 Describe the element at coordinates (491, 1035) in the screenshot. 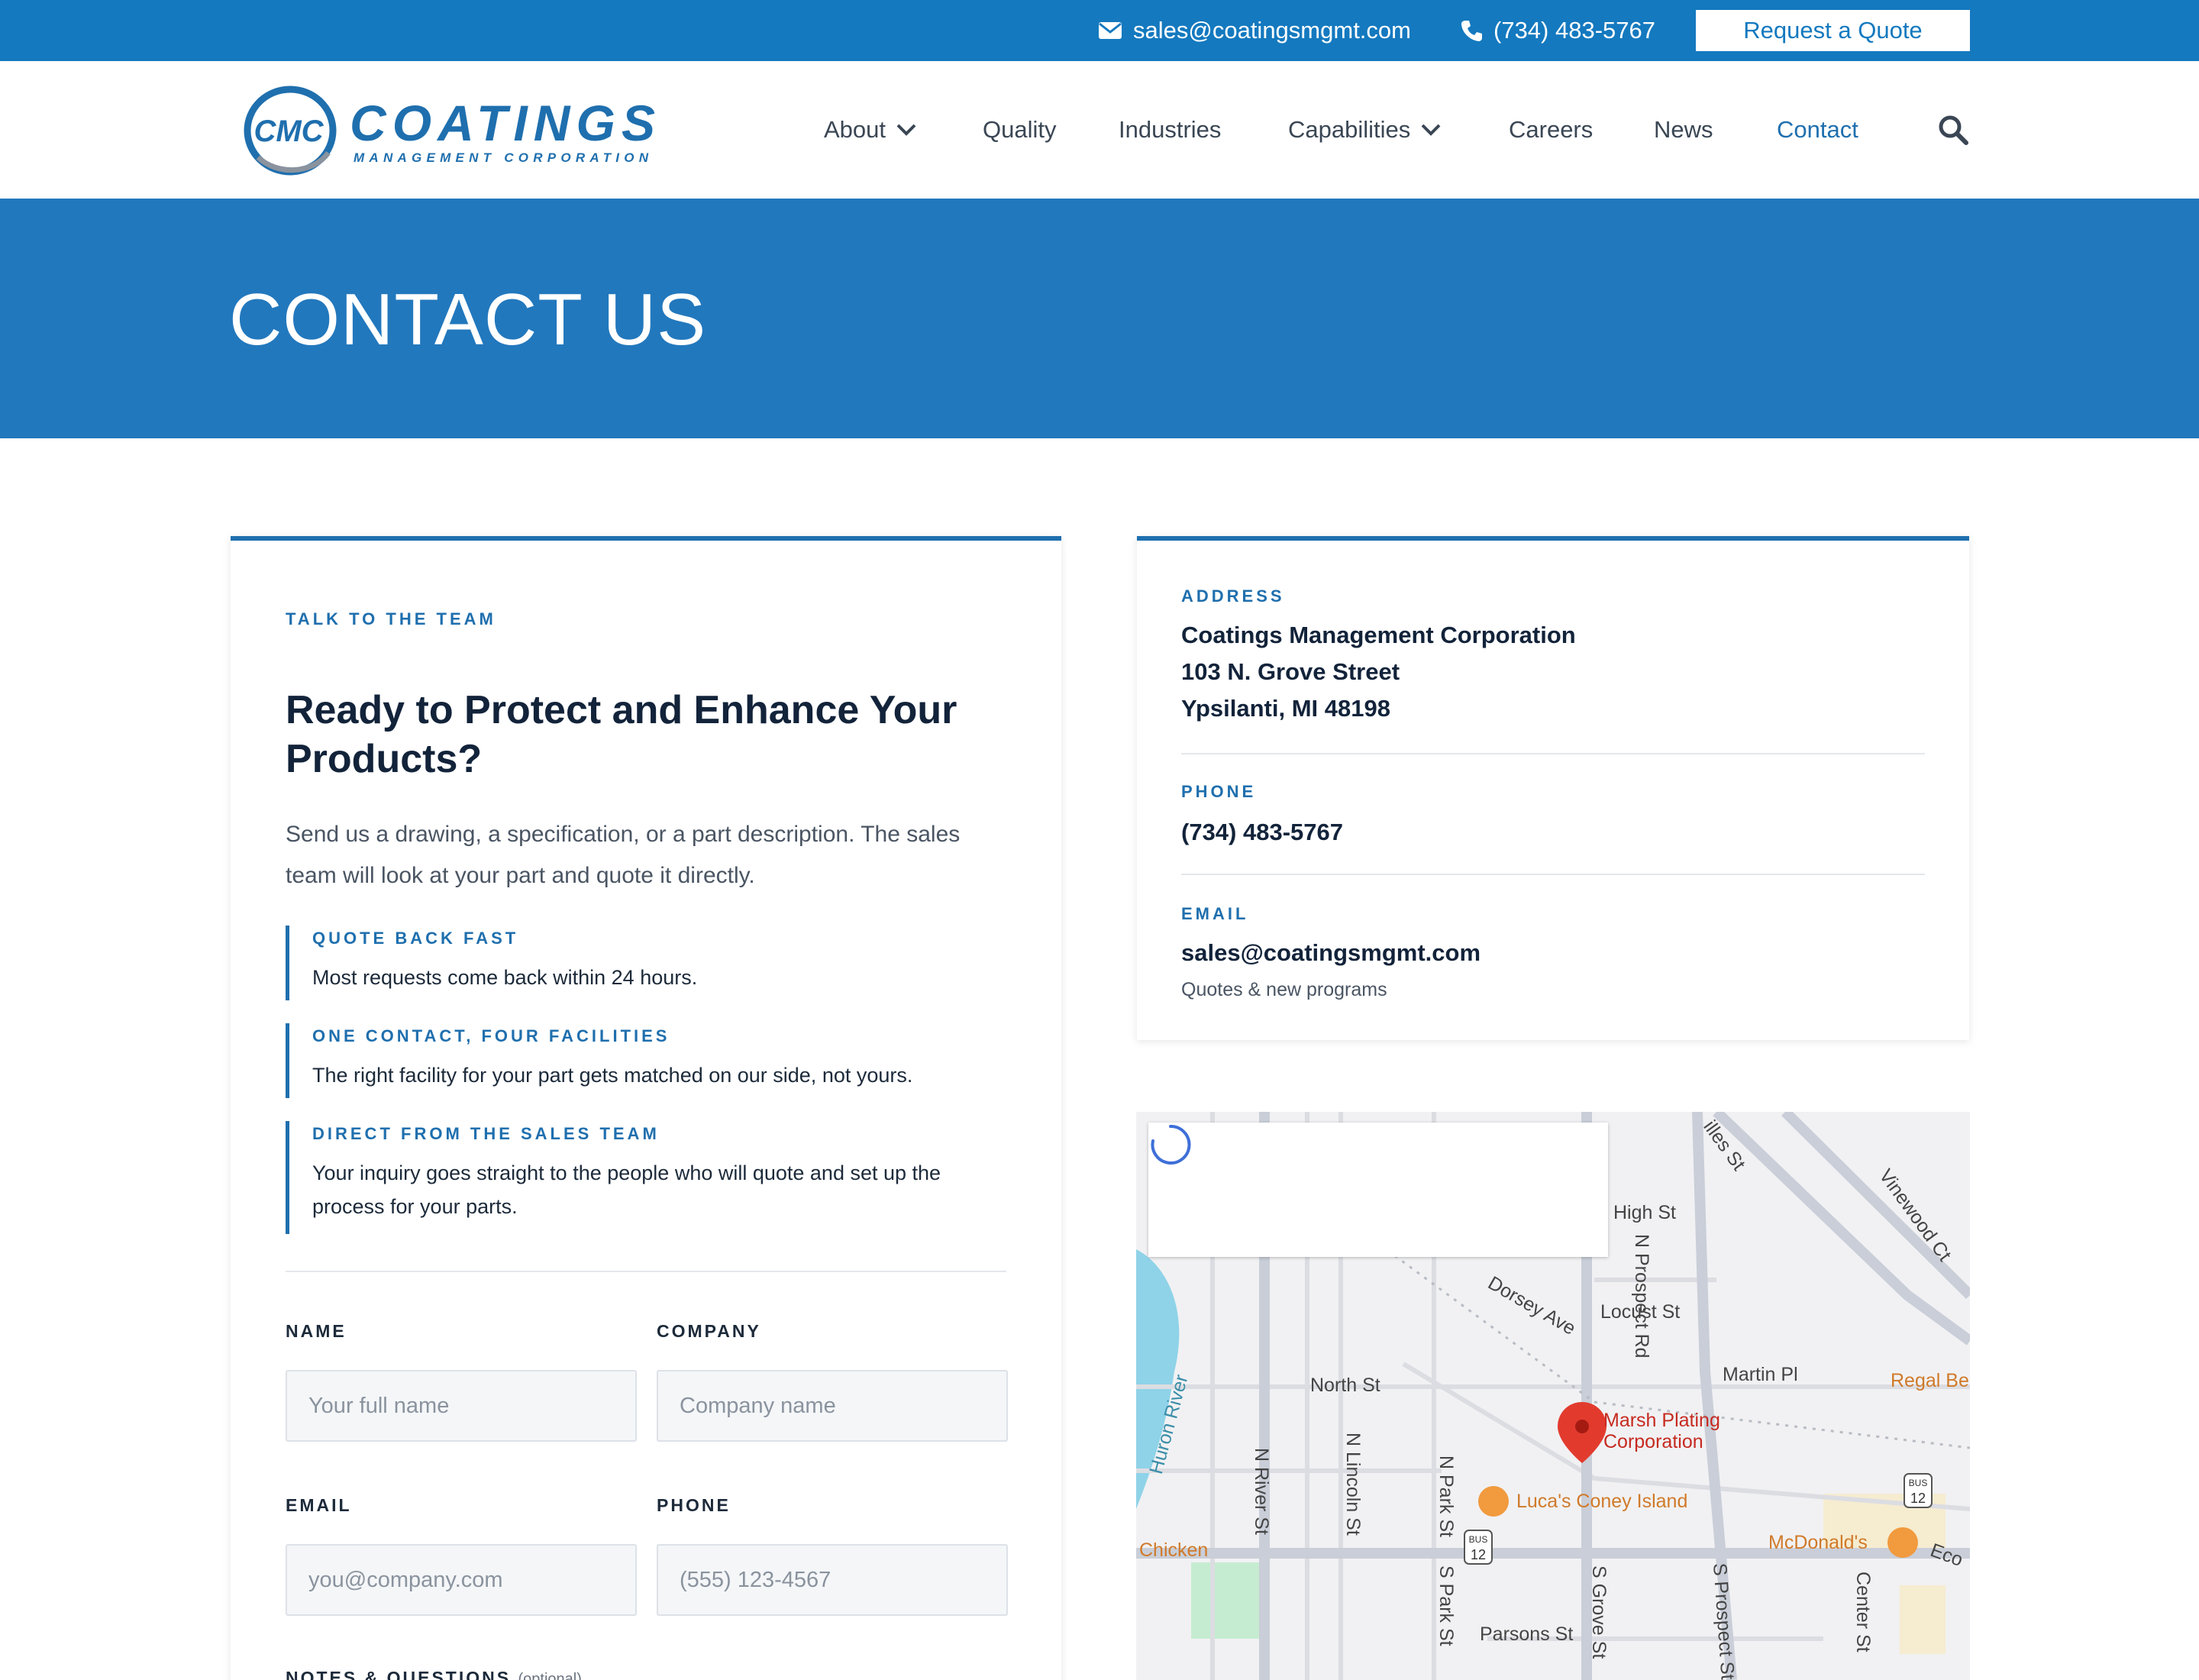

I see `feature-title: ONE CONTACT, FOUR FACILITIES` at that location.